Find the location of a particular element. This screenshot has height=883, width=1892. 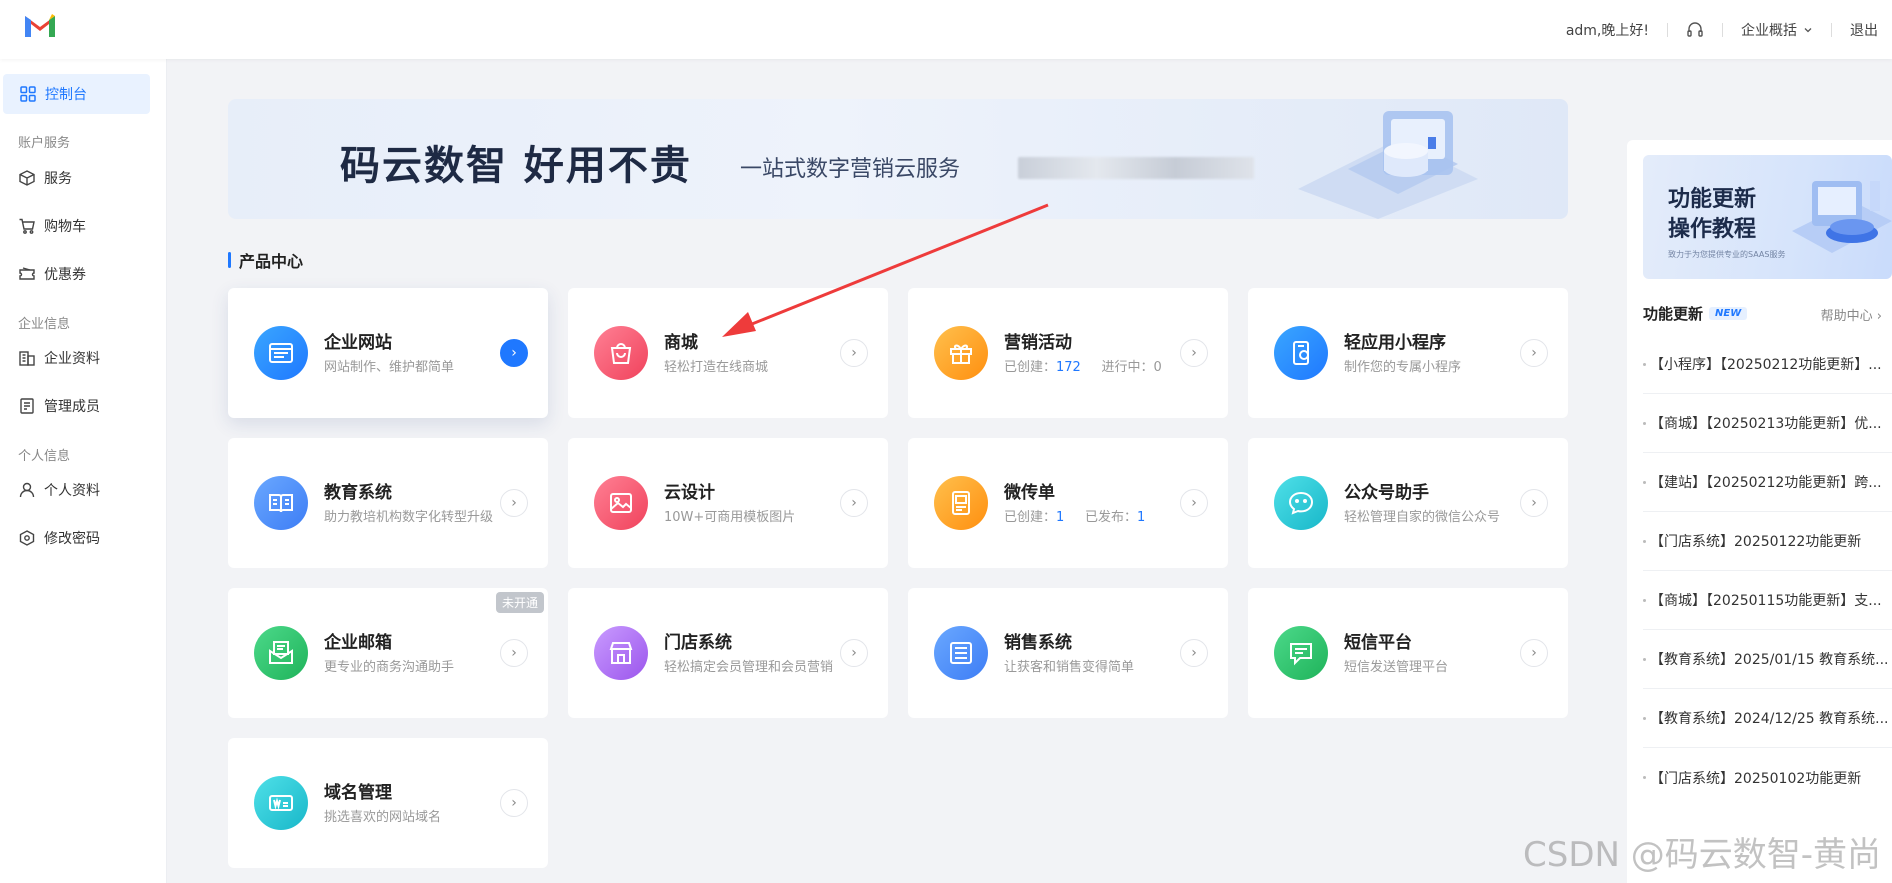

product-card-flyer: 微传单 已创建：1 已发布：1 › is located at coordinates (1068, 503).